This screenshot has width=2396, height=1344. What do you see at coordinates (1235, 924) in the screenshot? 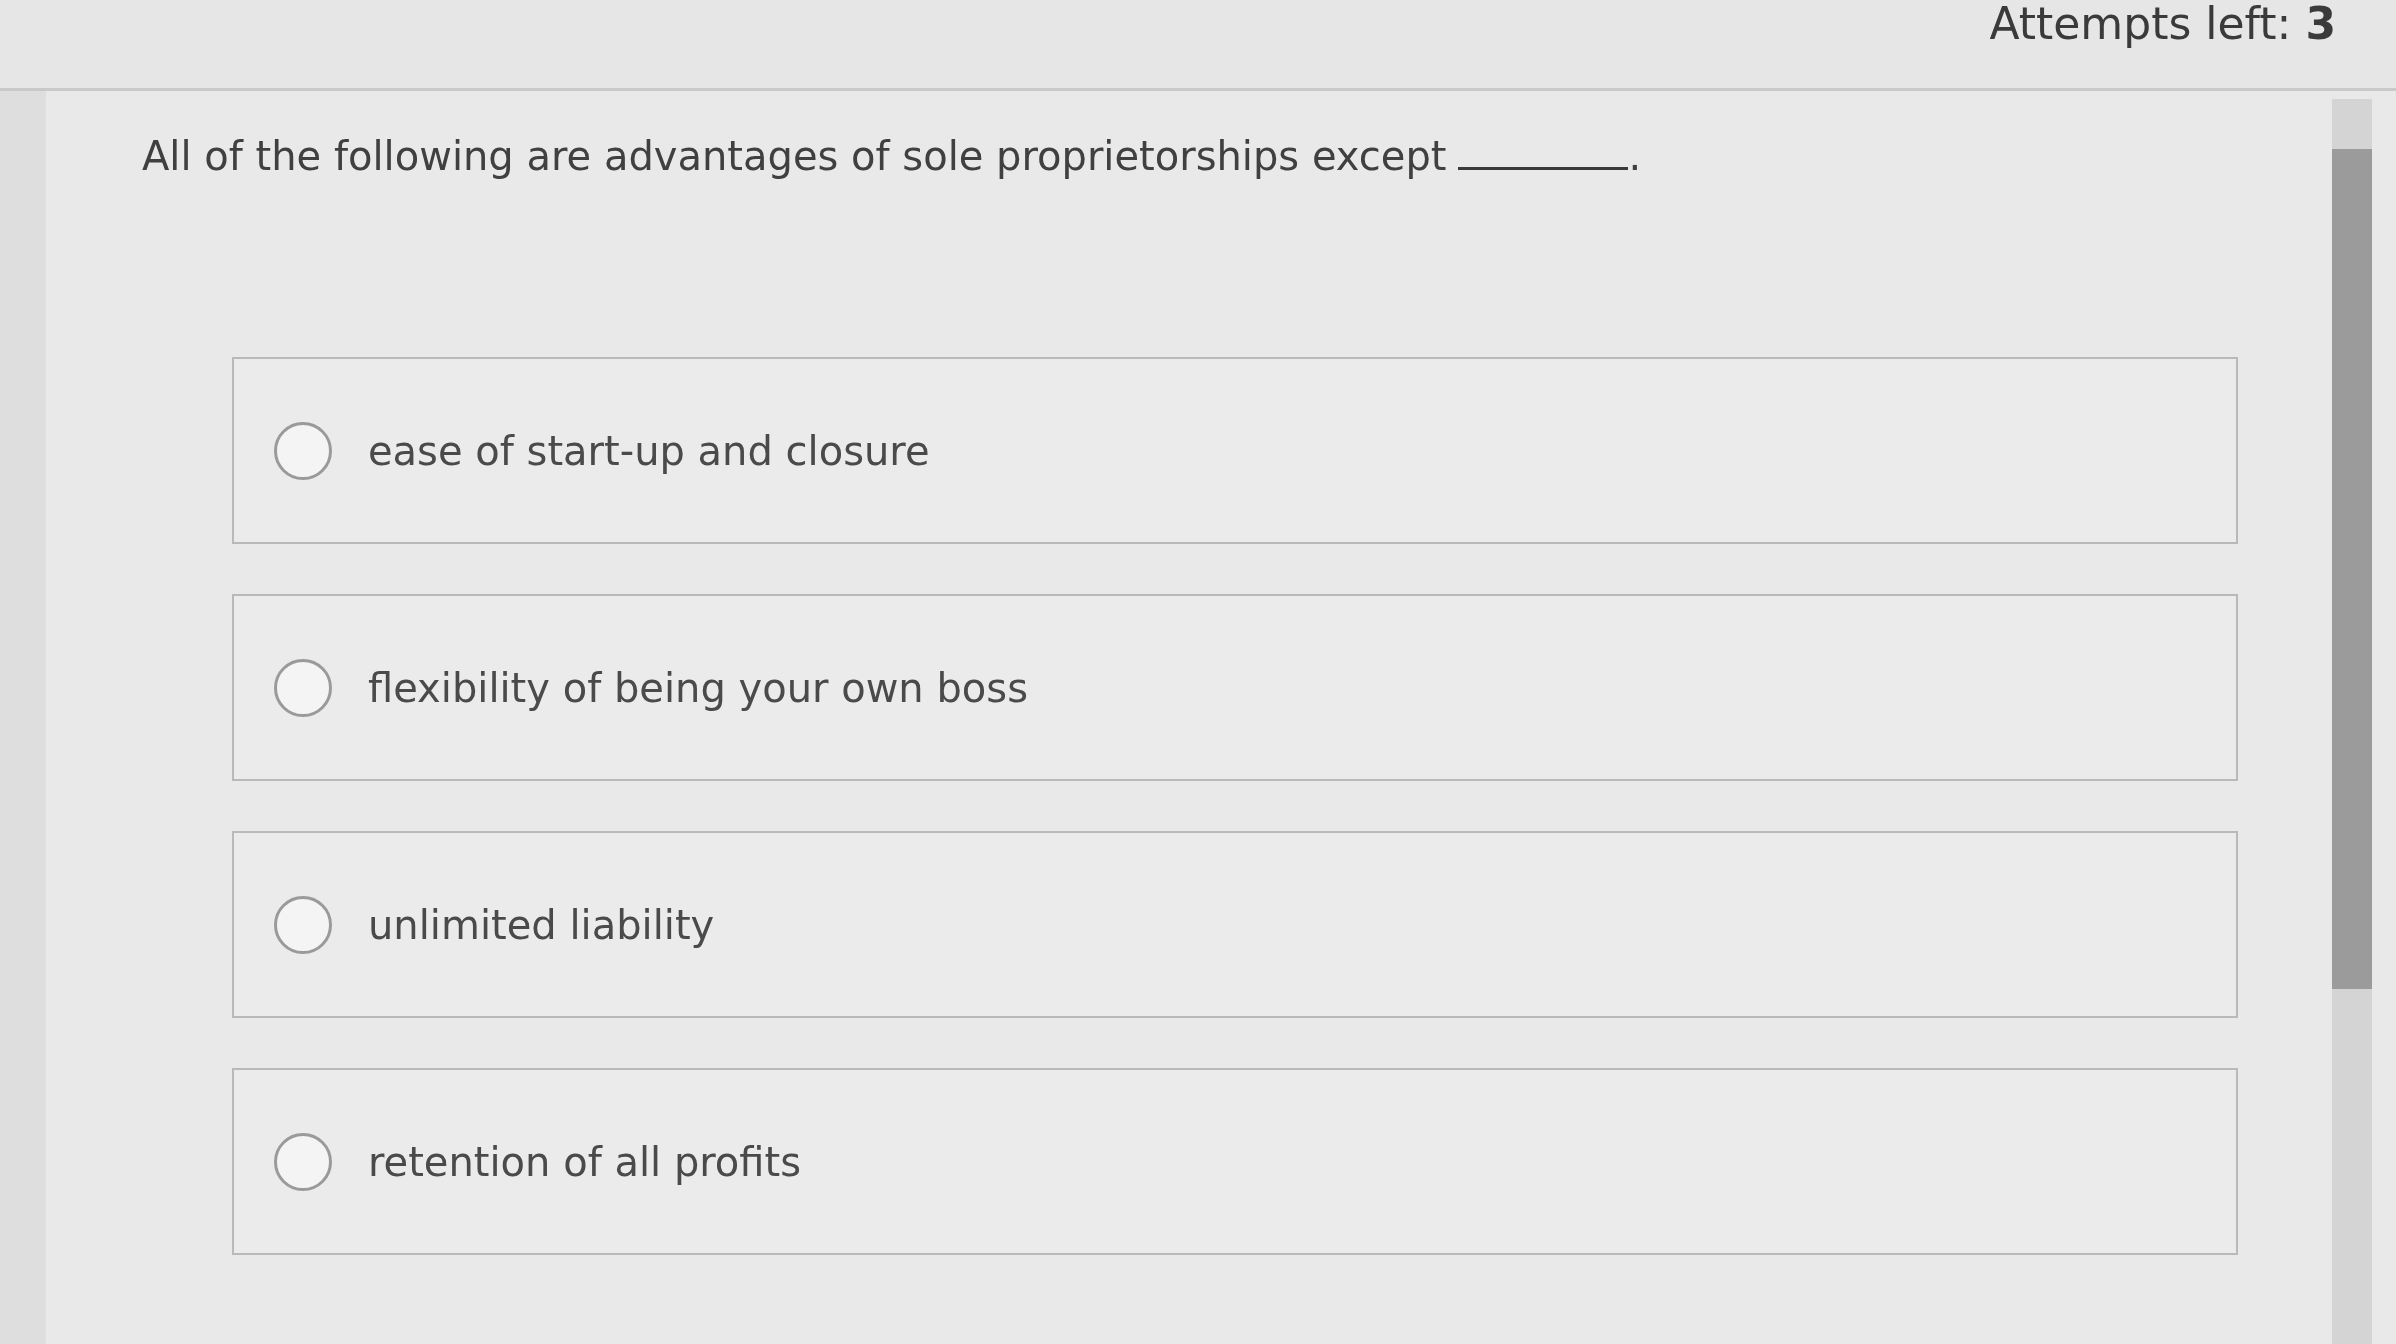
I see `answer-option: unlimited liability` at bounding box center [1235, 924].